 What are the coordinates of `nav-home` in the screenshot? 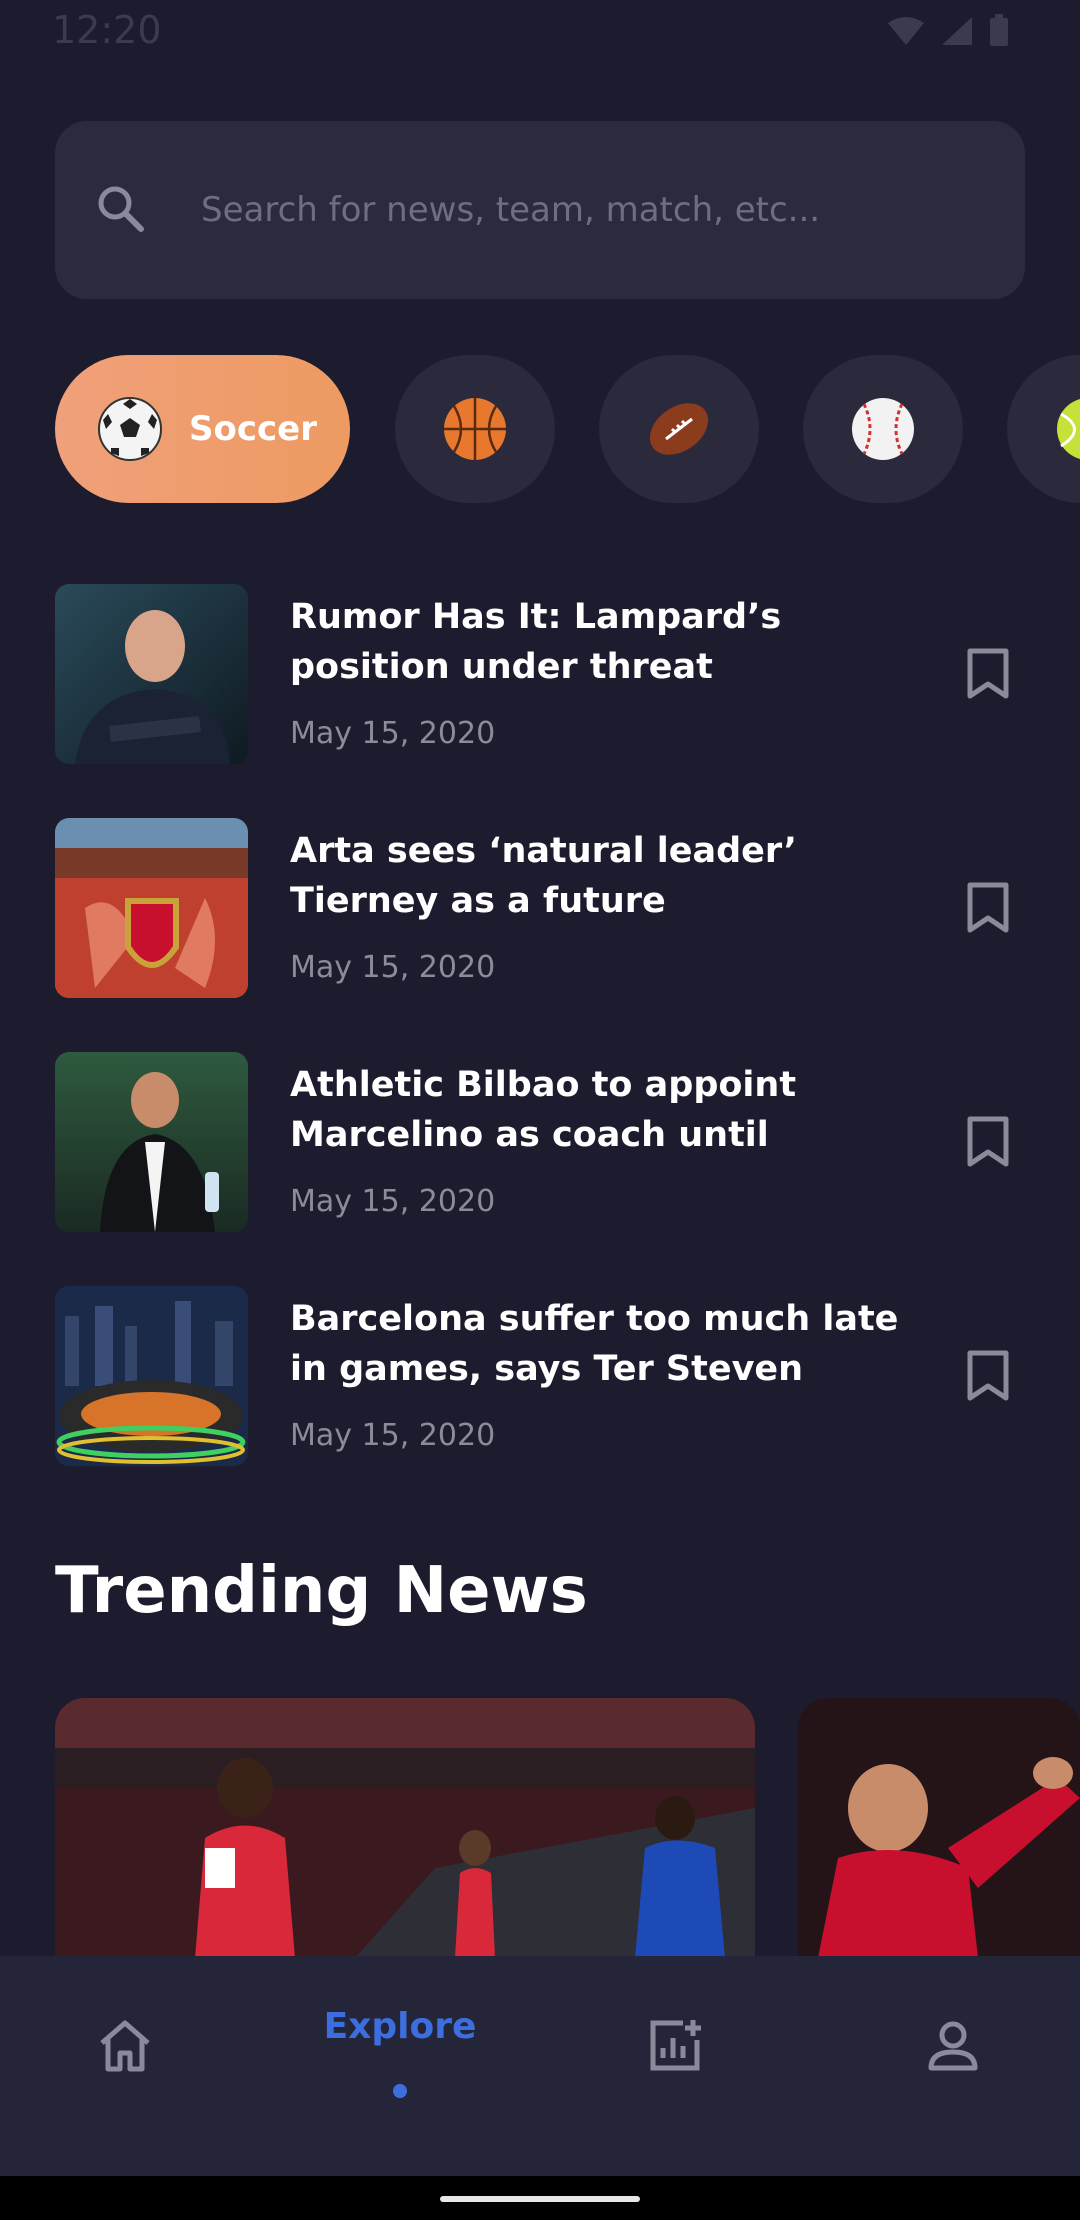 It's located at (125, 2046).